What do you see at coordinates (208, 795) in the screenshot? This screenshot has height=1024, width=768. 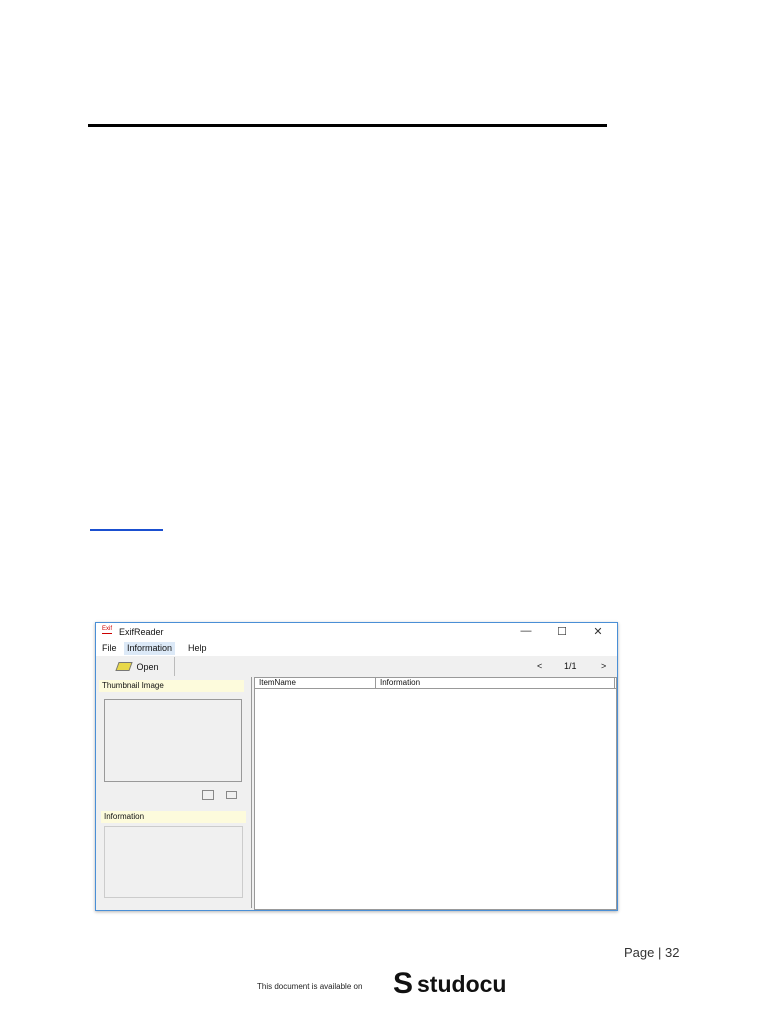 I see `save-icon` at bounding box center [208, 795].